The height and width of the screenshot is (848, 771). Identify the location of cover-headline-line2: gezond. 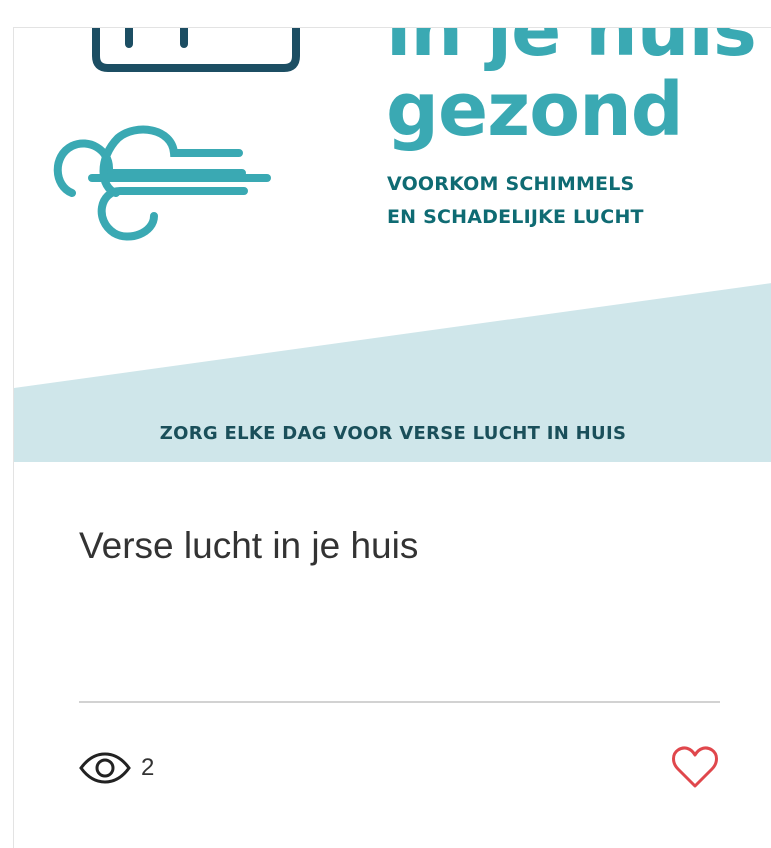
(535, 110).